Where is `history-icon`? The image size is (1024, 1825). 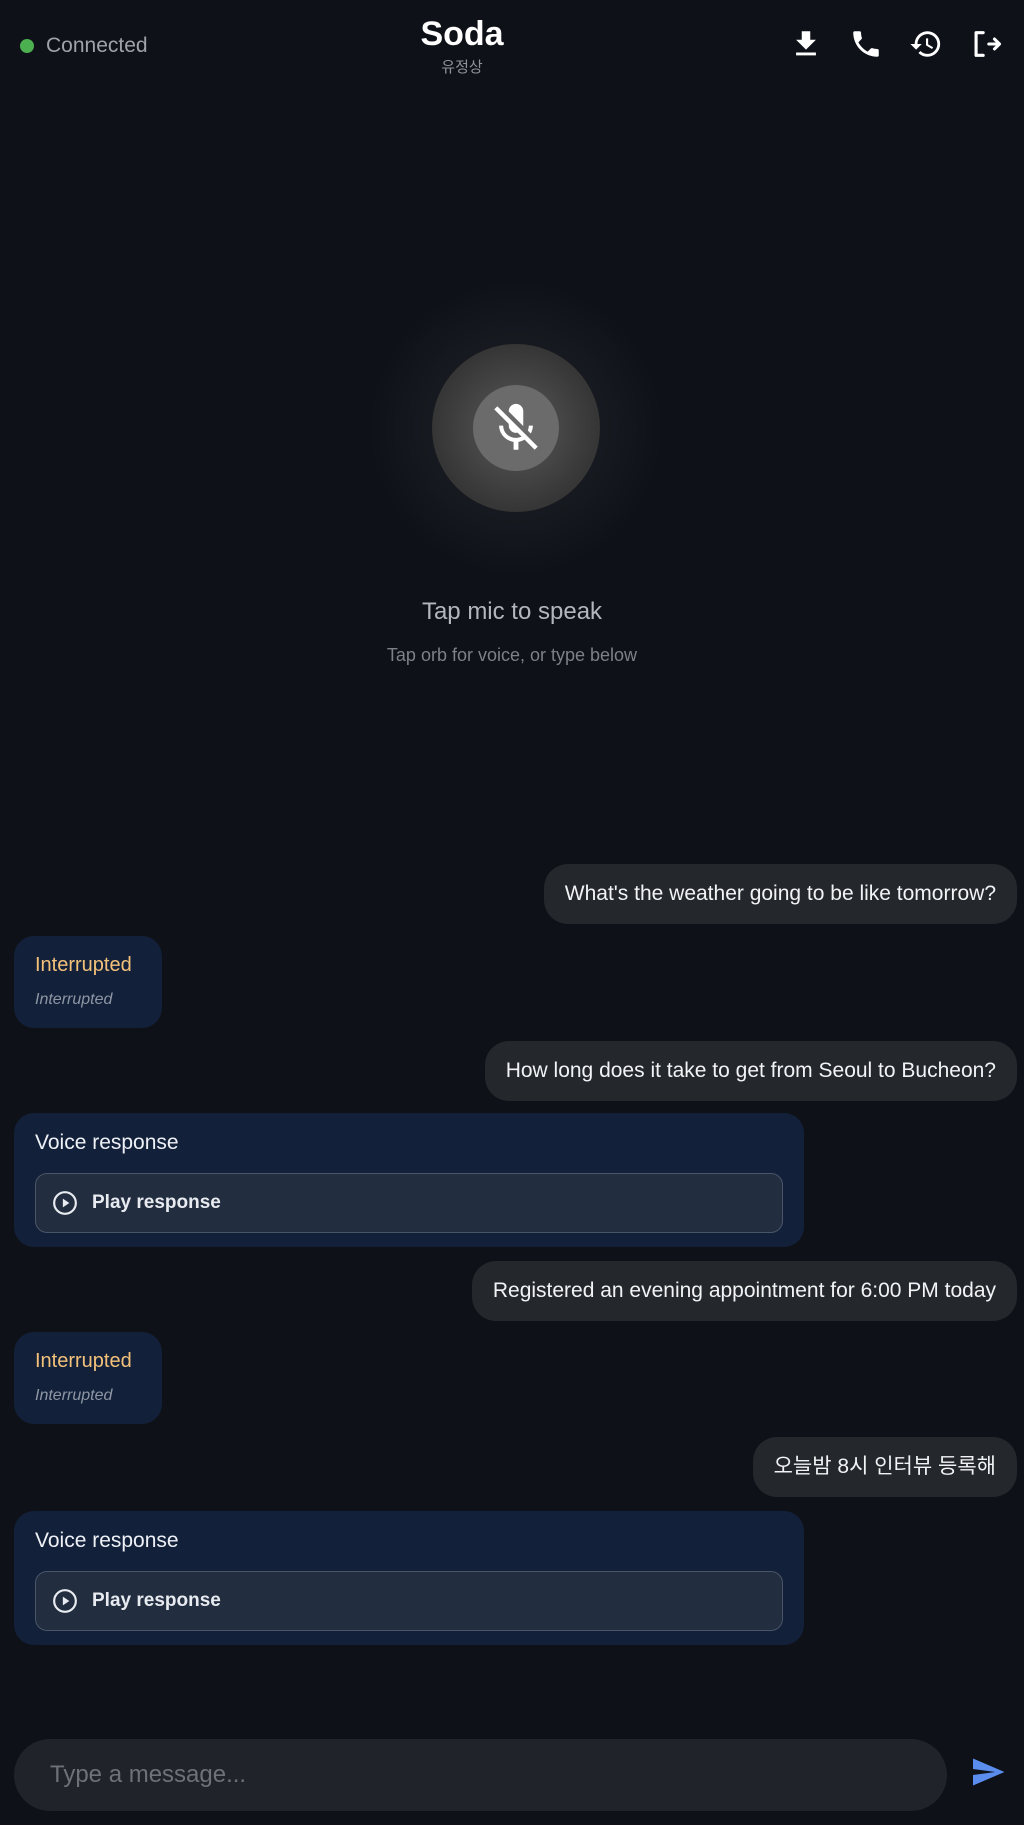
history-icon is located at coordinates (925, 44).